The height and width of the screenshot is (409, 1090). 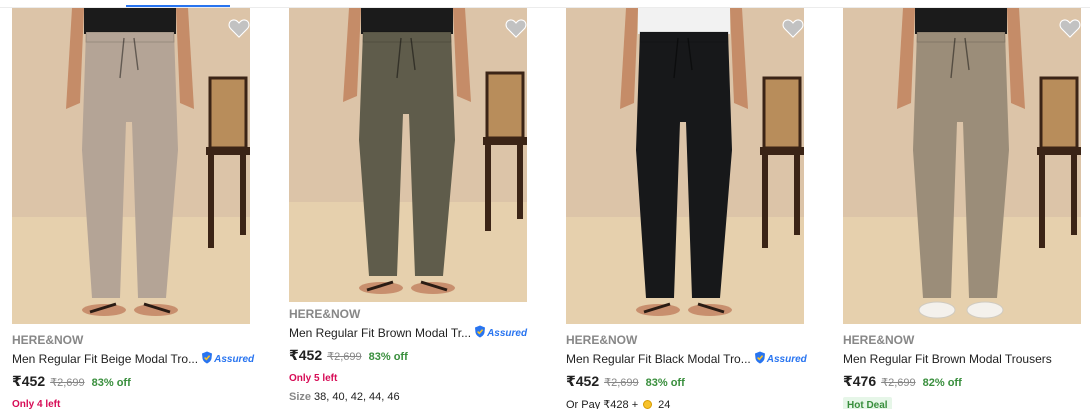 What do you see at coordinates (357, 397) in the screenshot?
I see `size-values: 38, 40, 42, 44, 46` at bounding box center [357, 397].